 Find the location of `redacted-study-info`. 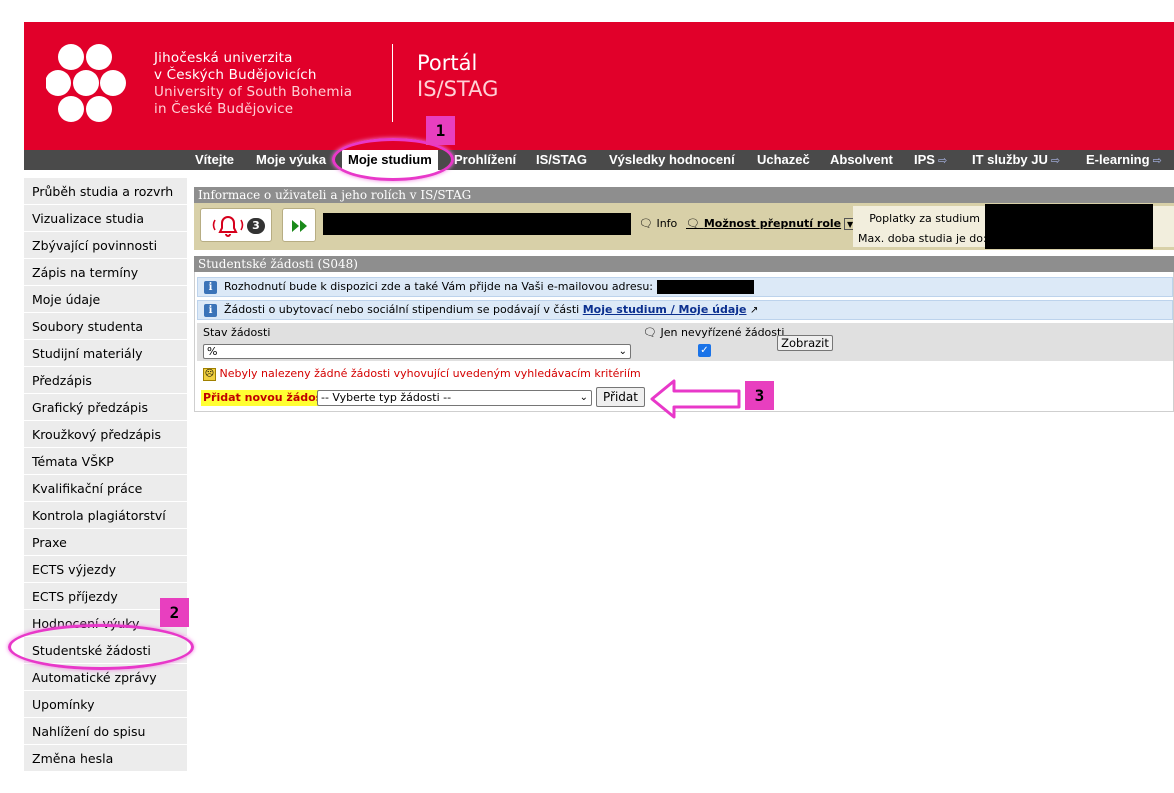

redacted-study-info is located at coordinates (1069, 226).